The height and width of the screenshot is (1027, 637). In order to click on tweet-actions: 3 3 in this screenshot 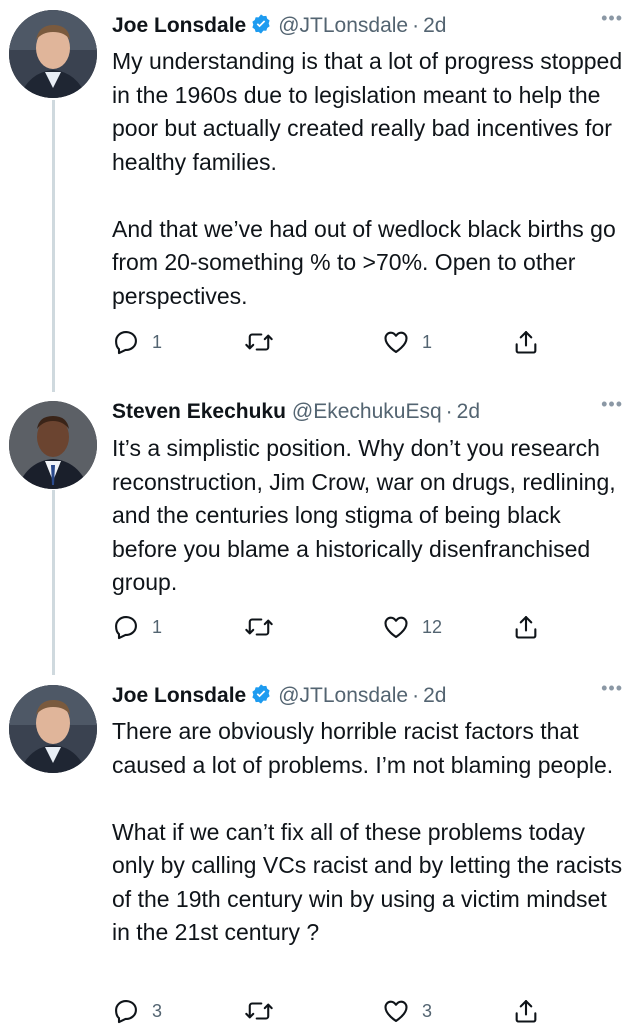, I will do `click(332, 1011)`.